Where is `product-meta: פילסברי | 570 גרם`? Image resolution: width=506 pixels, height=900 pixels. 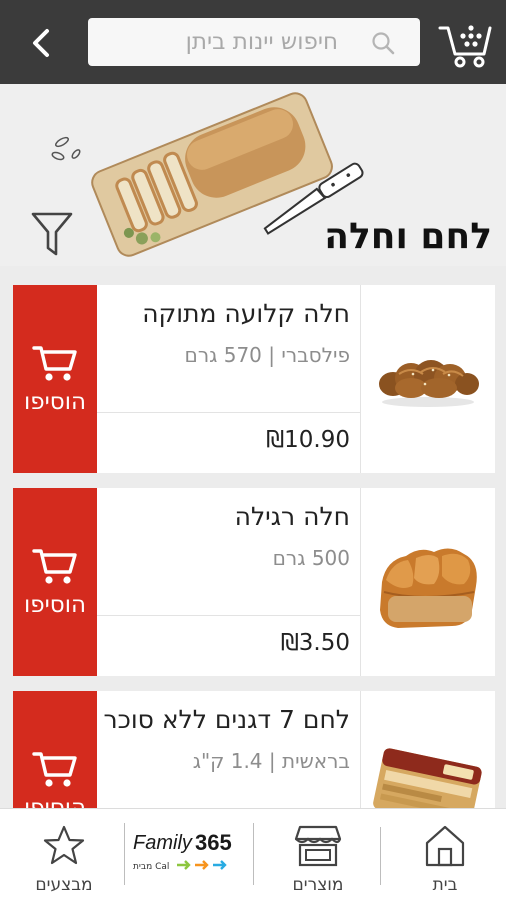
product-meta: פילסברי | 570 גרם is located at coordinates (267, 355).